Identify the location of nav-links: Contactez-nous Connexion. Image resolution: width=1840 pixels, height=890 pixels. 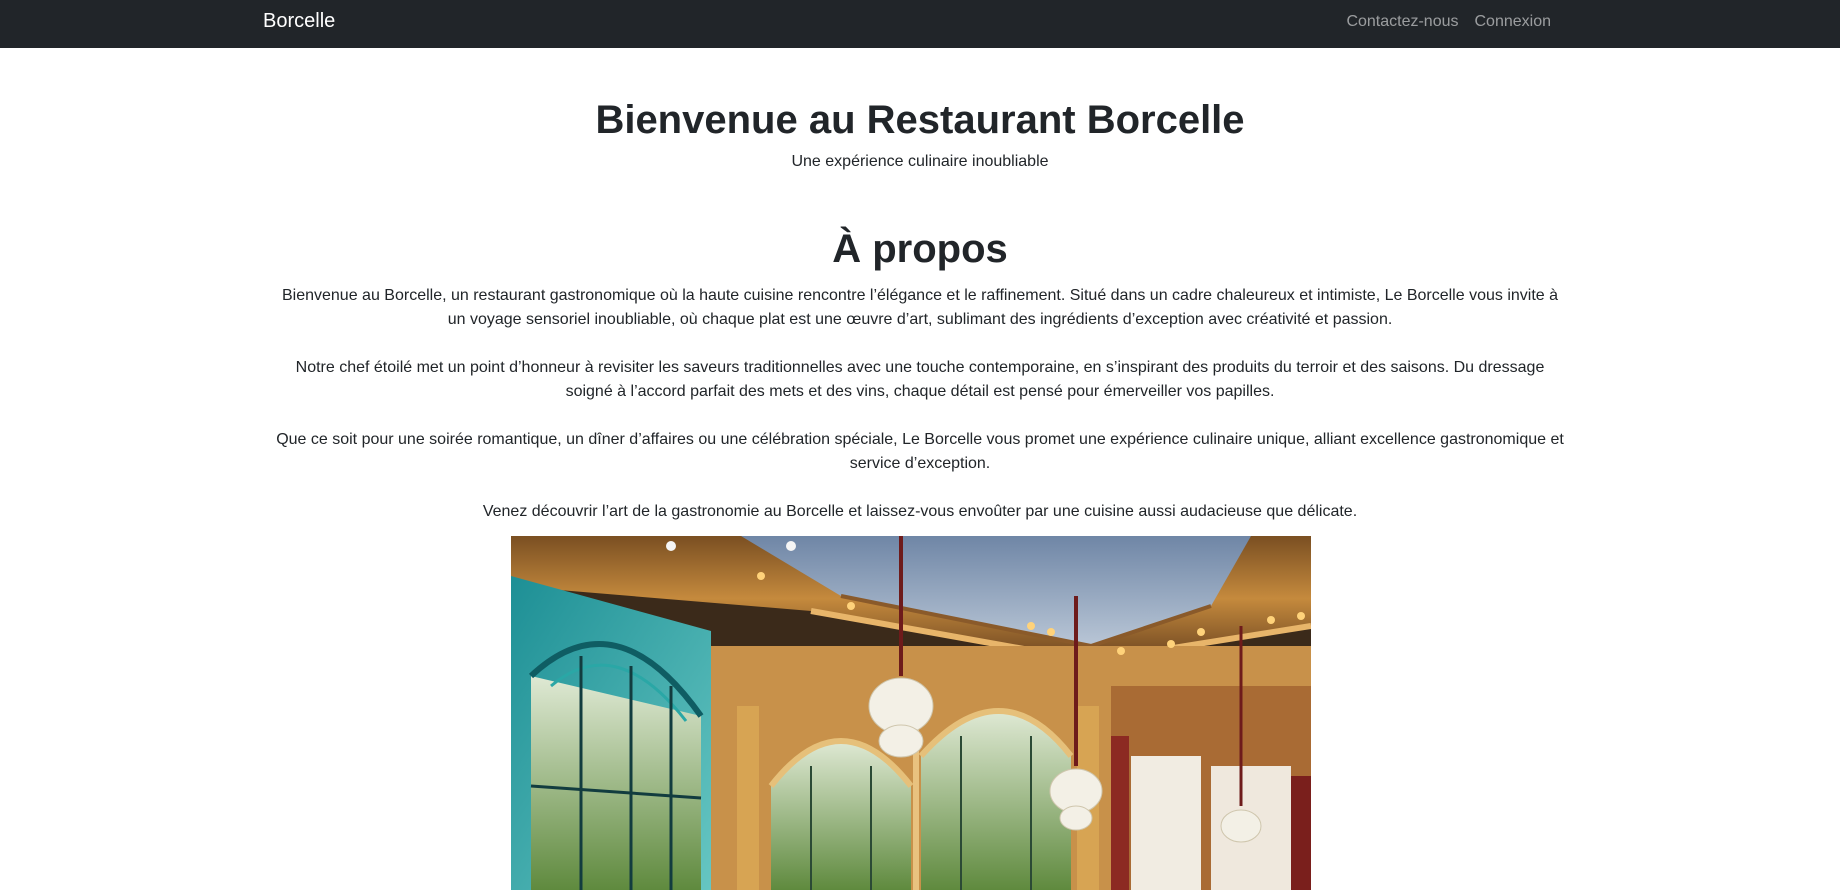
(1448, 22).